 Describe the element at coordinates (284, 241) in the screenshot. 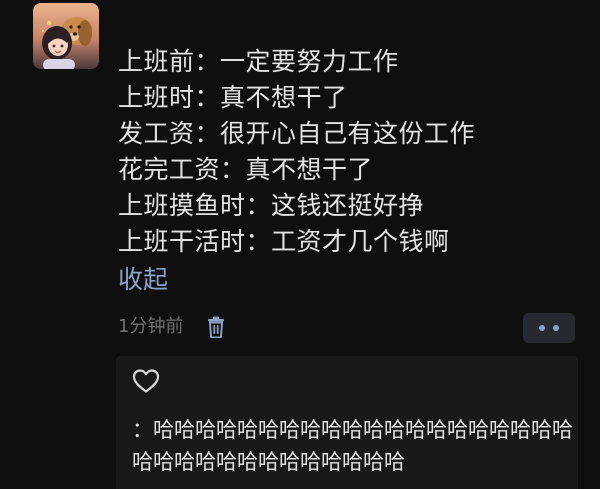

I see `post-line: 上班干活时：工资才几个钱啊` at that location.